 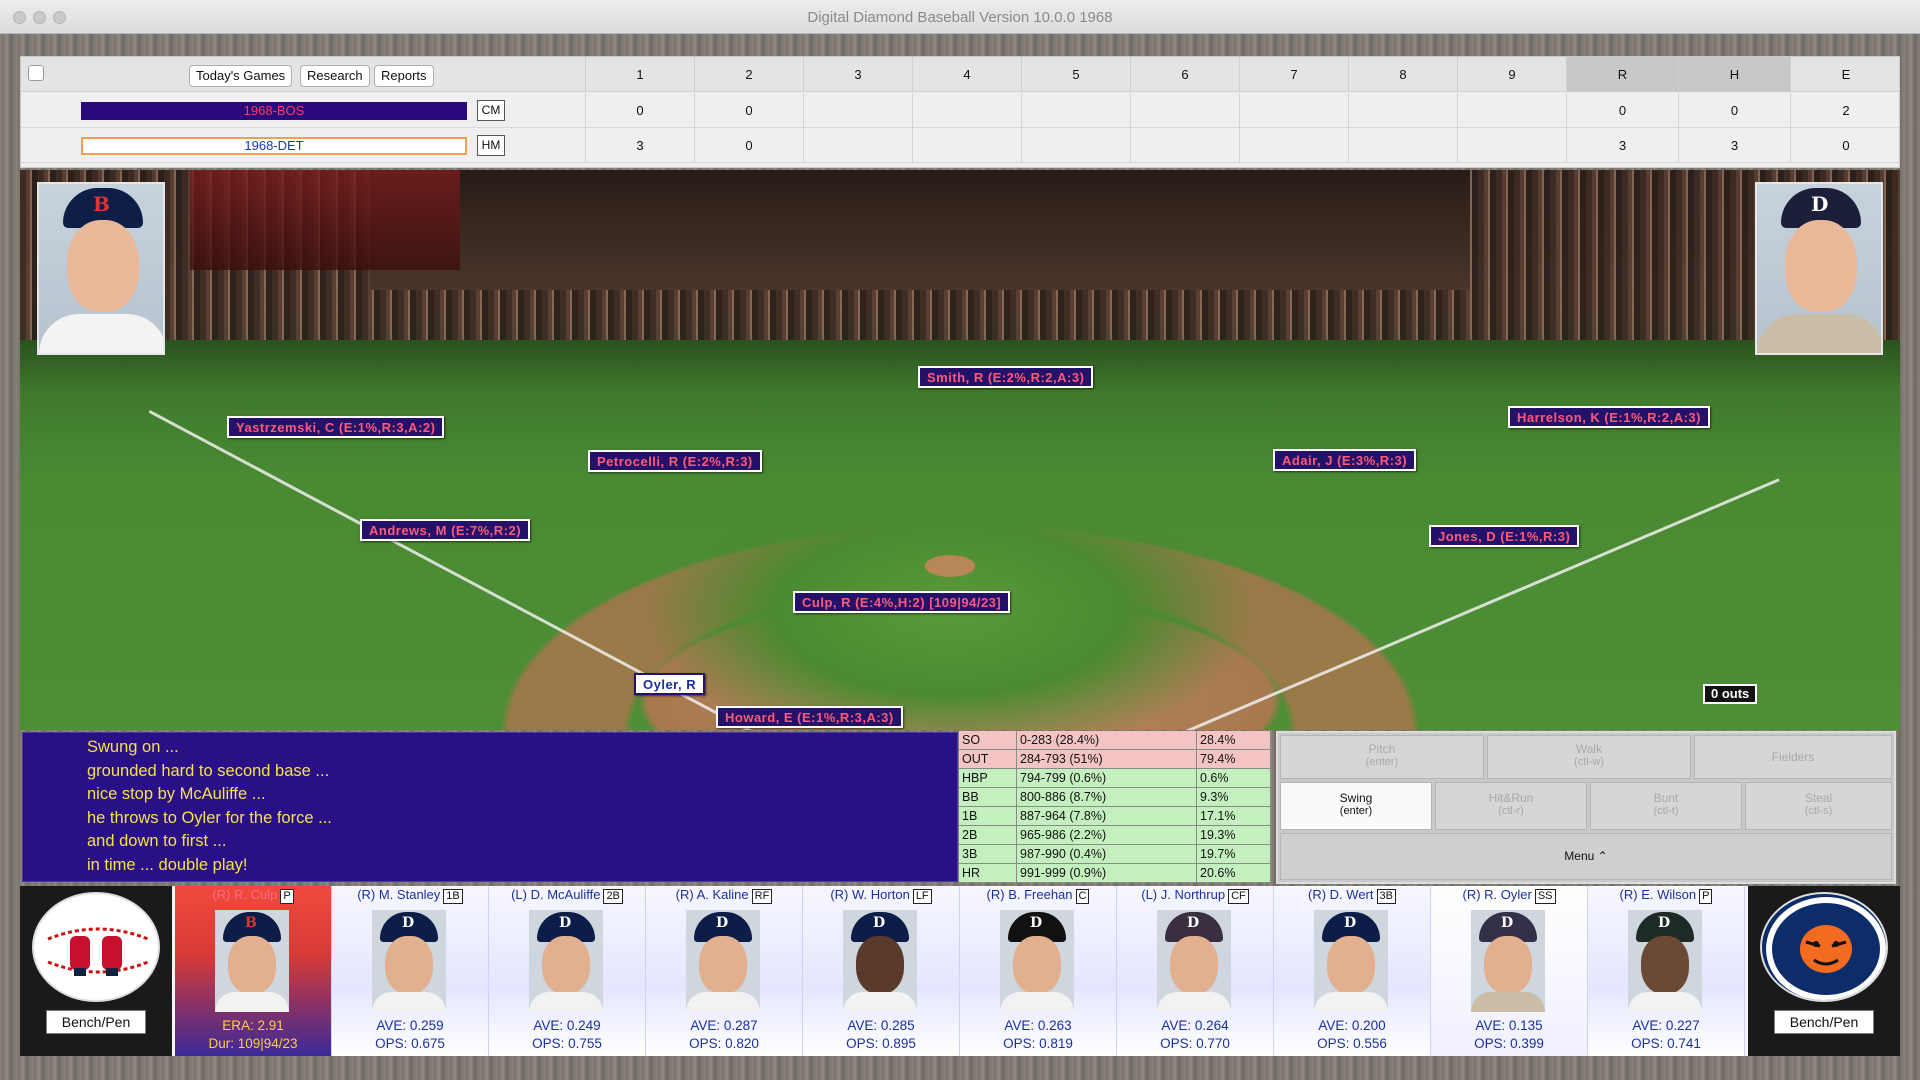 I want to click on bunt-button: Bunt (ctl-t), so click(x=1666, y=806).